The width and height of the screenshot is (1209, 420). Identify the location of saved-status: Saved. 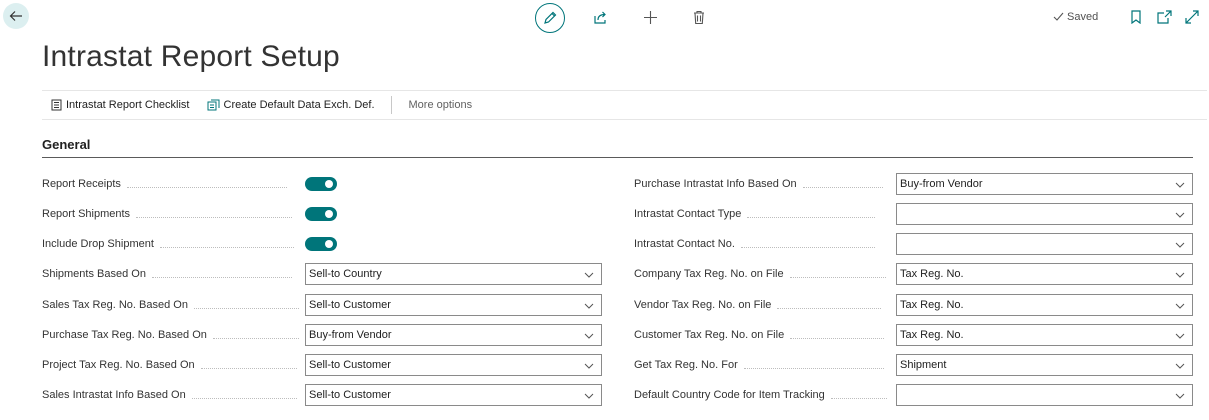
(1075, 17).